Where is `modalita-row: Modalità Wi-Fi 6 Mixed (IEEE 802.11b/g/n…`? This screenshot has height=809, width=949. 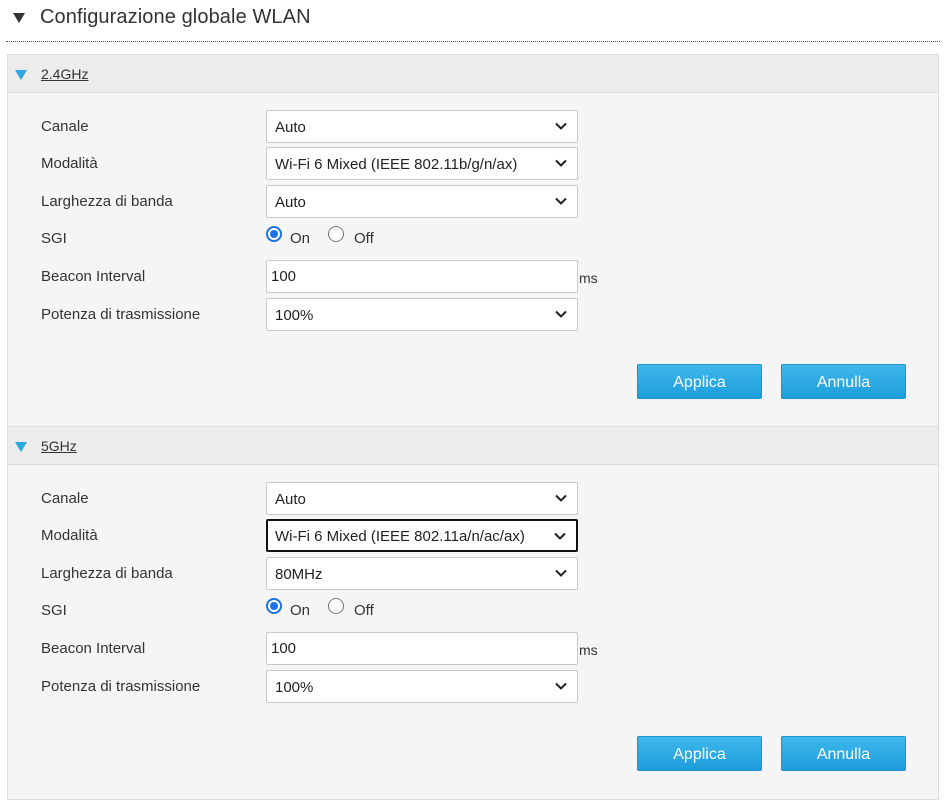
modalita-row: Modalità Wi-Fi 6 Mixed (IEEE 802.11b/g/n… is located at coordinates (473, 164).